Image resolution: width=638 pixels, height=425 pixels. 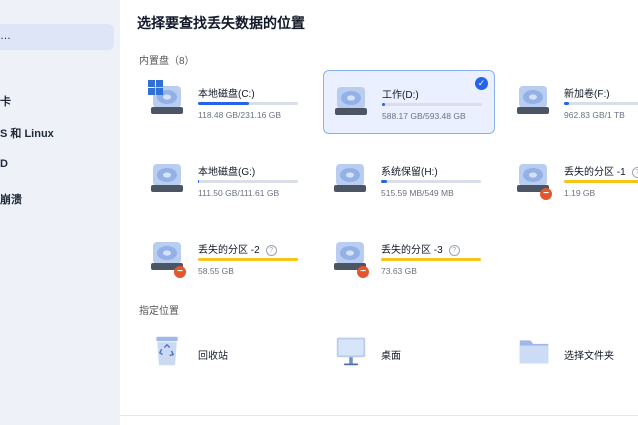 I want to click on sidebar-item-crash: 崩溃, so click(x=11, y=199).